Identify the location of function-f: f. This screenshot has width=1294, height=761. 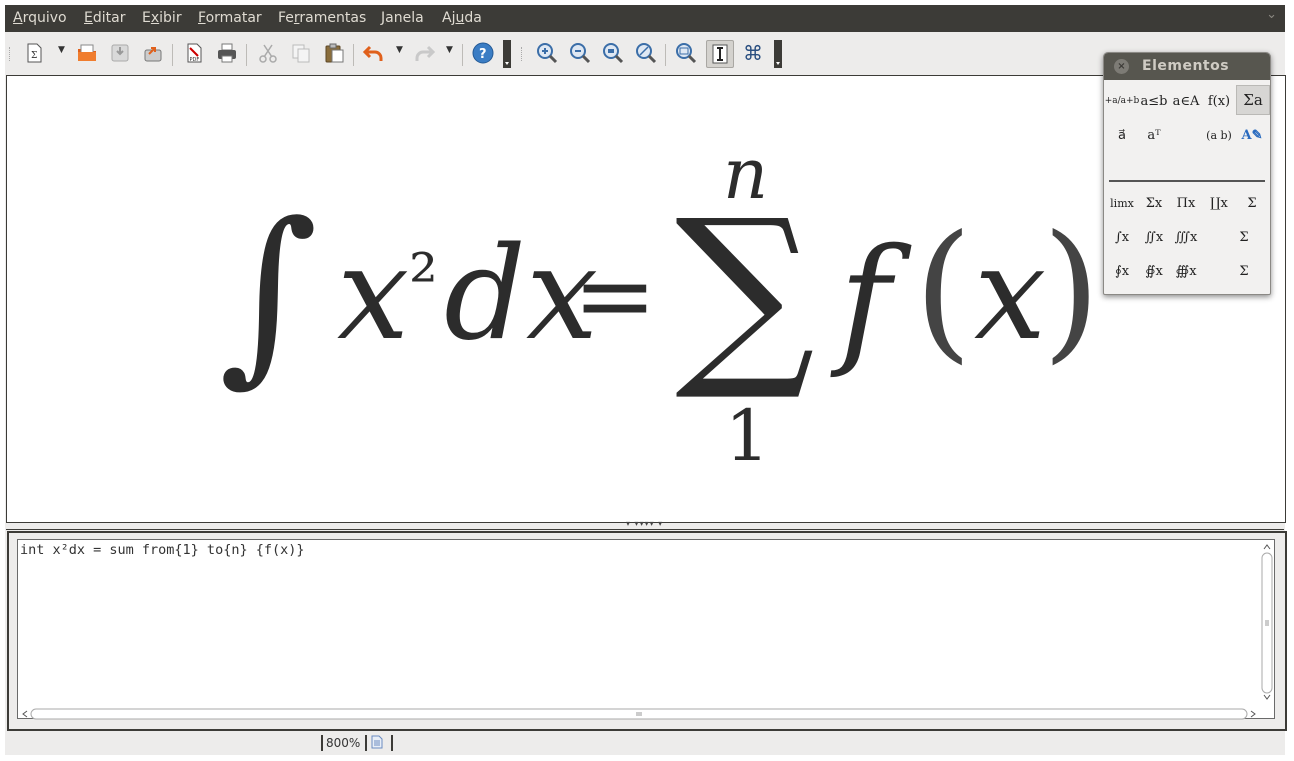
(865, 300).